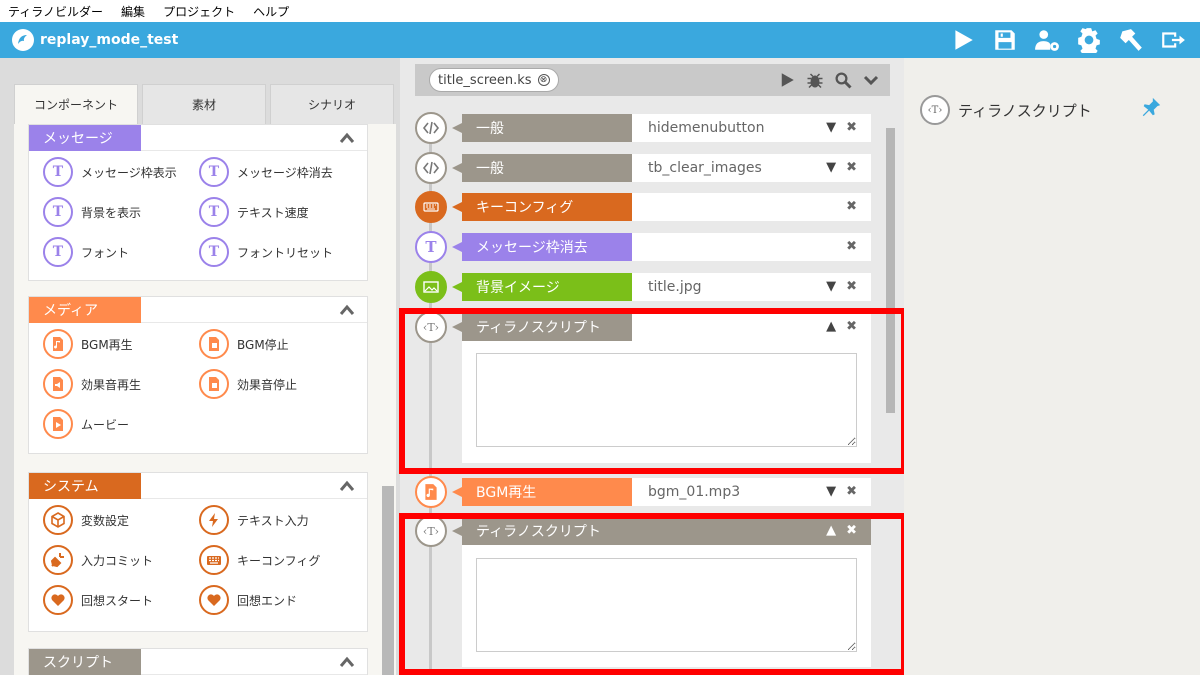  I want to click on play-icon, so click(787, 80).